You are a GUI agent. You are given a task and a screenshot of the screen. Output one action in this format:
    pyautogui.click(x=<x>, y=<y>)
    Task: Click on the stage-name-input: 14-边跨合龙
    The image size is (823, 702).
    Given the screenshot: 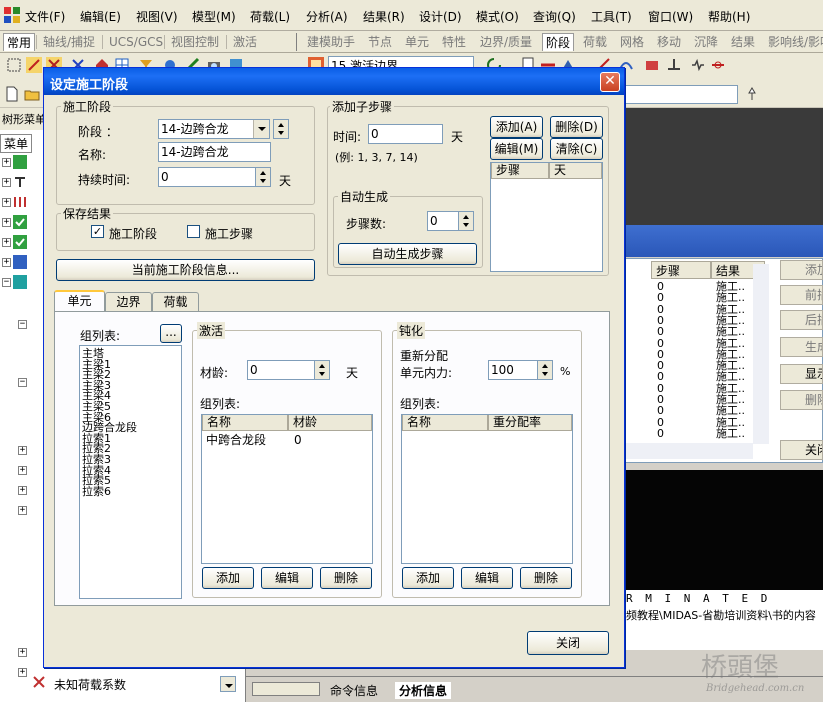 What is the action you would take?
    pyautogui.click(x=214, y=152)
    